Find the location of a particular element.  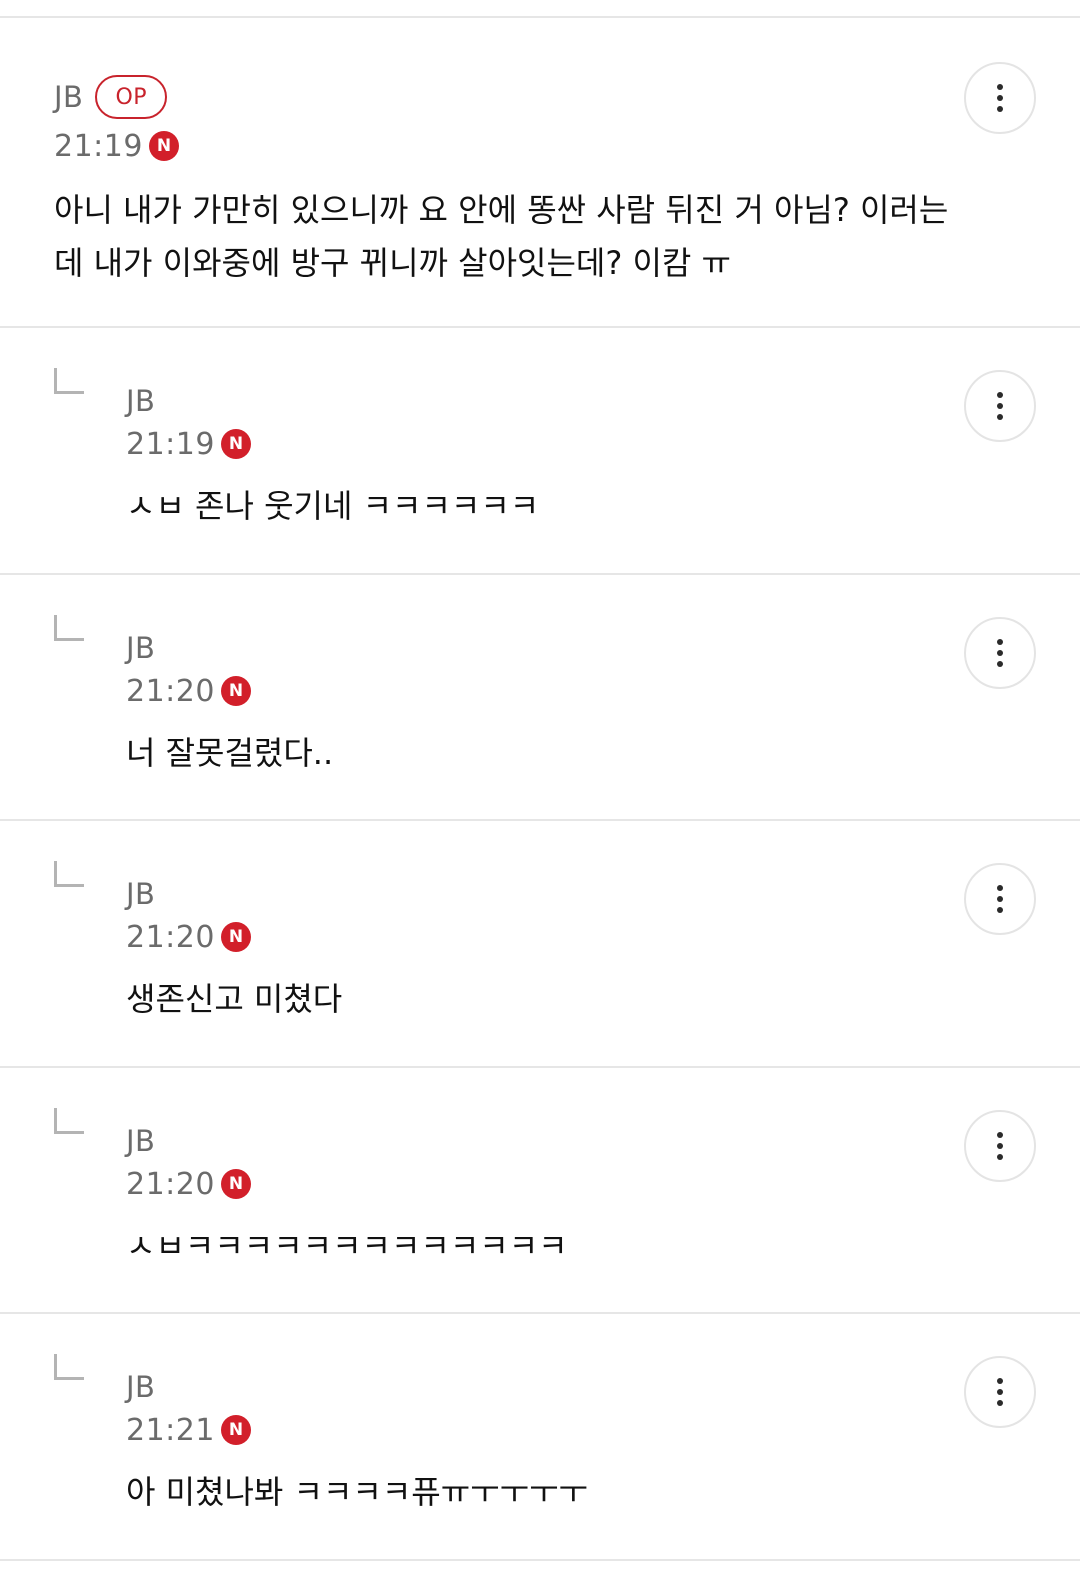

comment-header: JB OP is located at coordinates (111, 97).